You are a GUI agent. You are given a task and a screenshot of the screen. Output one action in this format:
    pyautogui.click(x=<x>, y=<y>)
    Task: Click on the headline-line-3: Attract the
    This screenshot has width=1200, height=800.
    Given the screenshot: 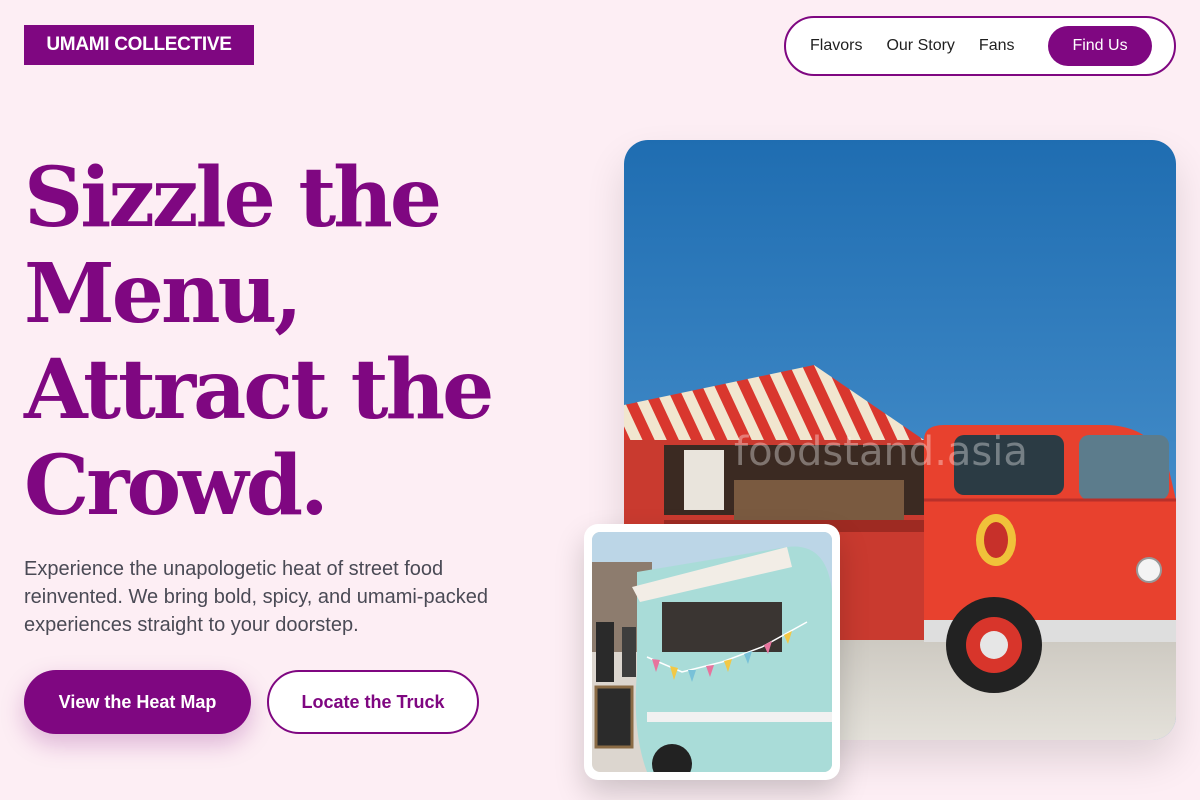 What is the action you would take?
    pyautogui.click(x=259, y=390)
    